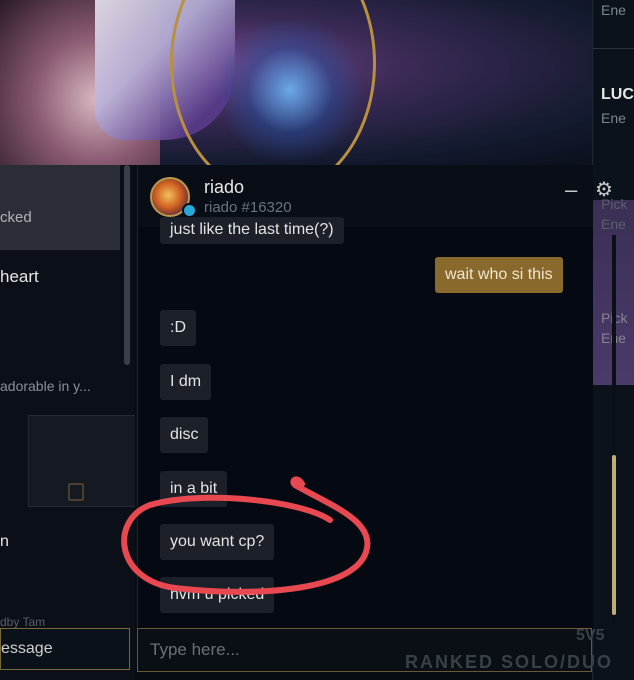 This screenshot has height=680, width=634. What do you see at coordinates (248, 207) in the screenshot?
I see `chat-contact-tag: riado #16320` at bounding box center [248, 207].